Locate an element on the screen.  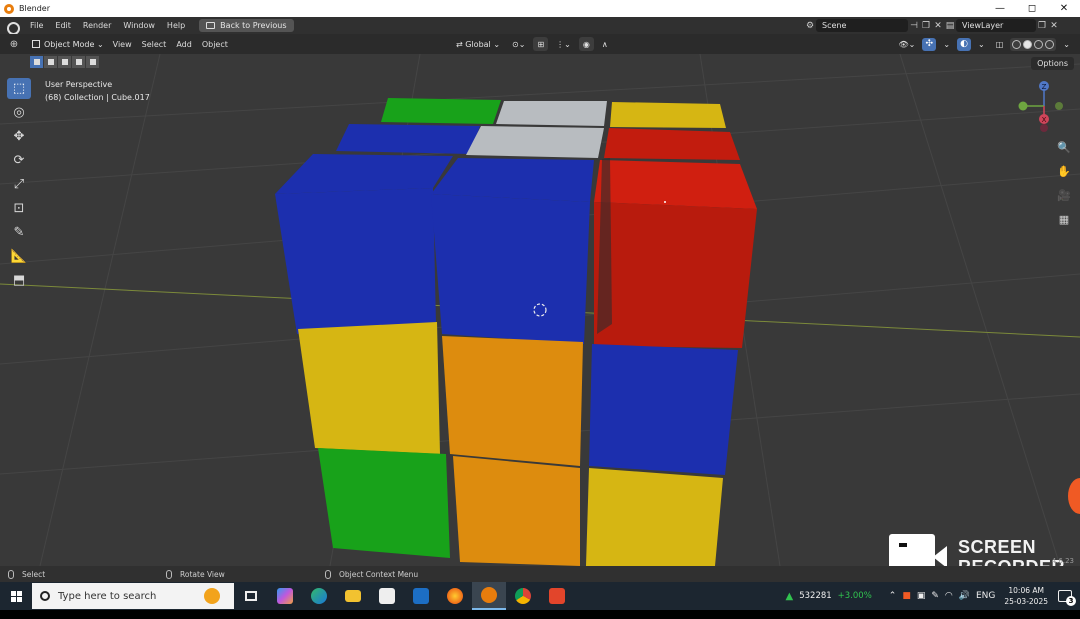
neg-y-axis-icon is located at coordinates (1059, 106).